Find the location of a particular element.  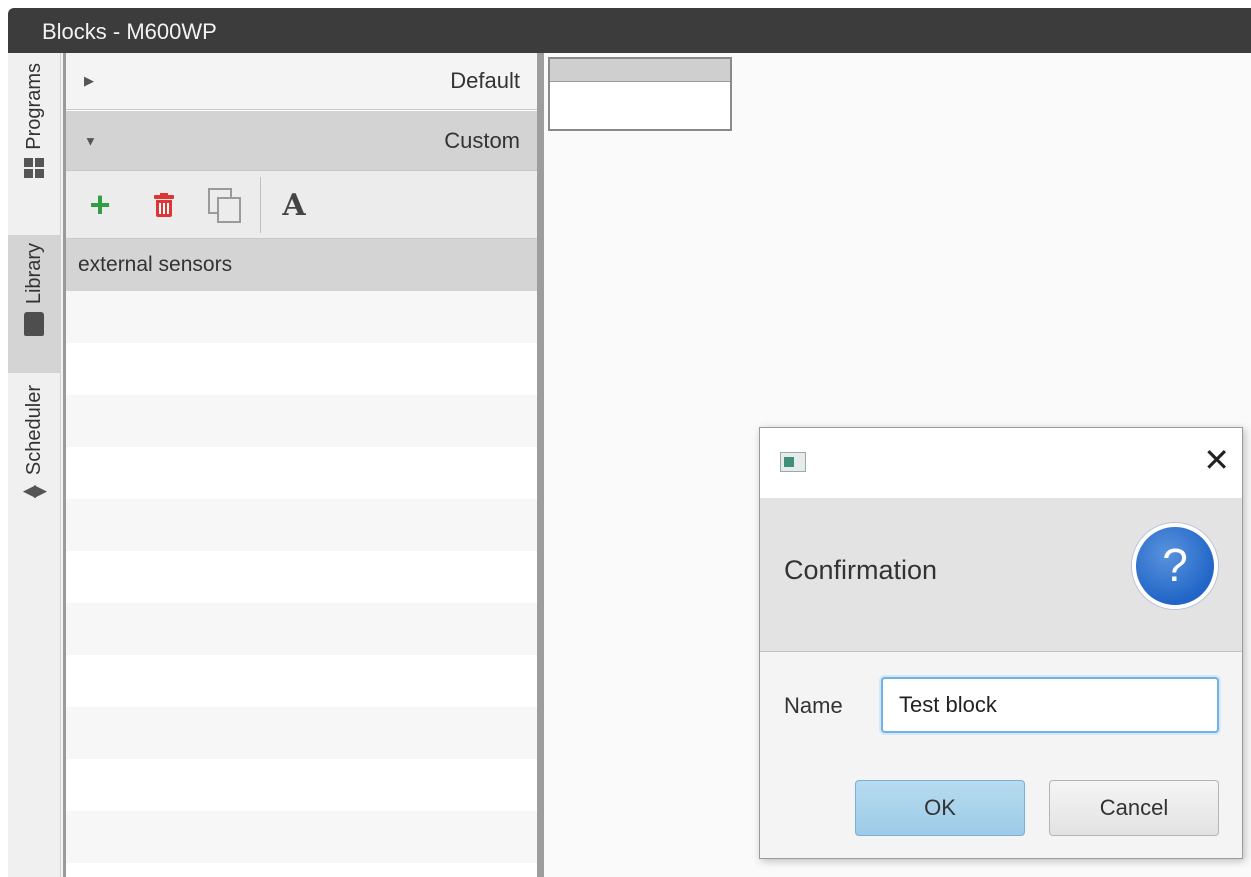

name-field is located at coordinates (1050, 705).